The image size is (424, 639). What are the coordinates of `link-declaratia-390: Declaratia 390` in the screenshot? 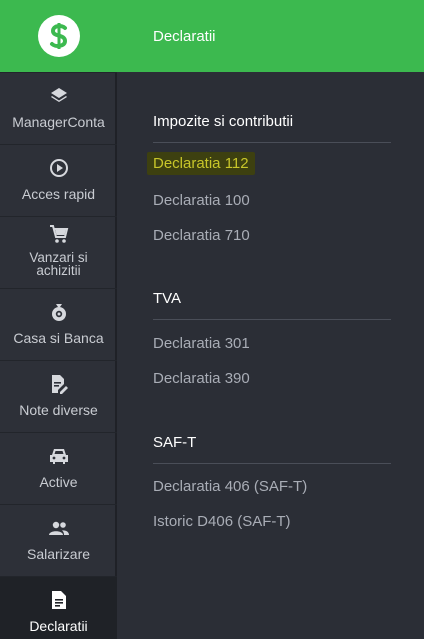 It's located at (201, 378).